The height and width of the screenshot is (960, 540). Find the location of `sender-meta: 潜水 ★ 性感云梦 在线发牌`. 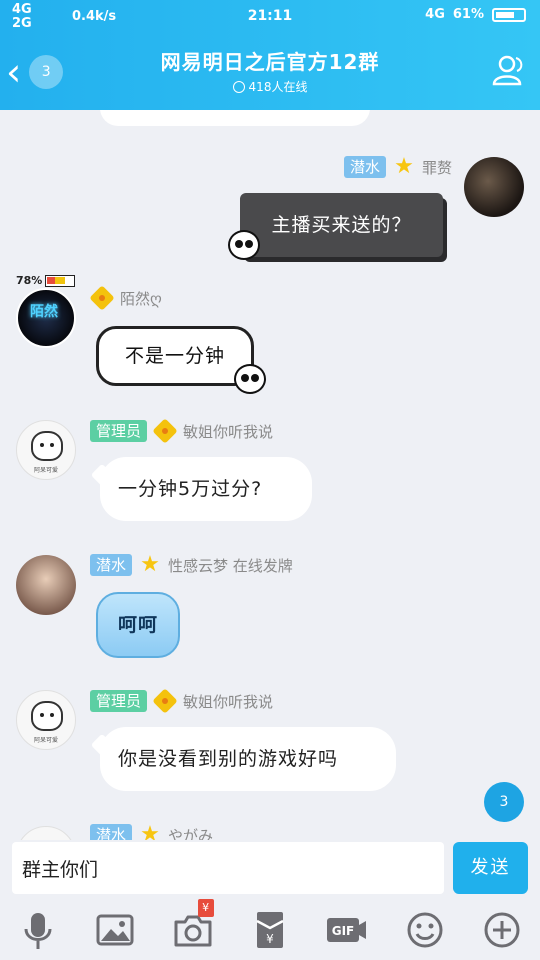

sender-meta: 潜水 ★ 性感云梦 在线发牌 is located at coordinates (191, 565).